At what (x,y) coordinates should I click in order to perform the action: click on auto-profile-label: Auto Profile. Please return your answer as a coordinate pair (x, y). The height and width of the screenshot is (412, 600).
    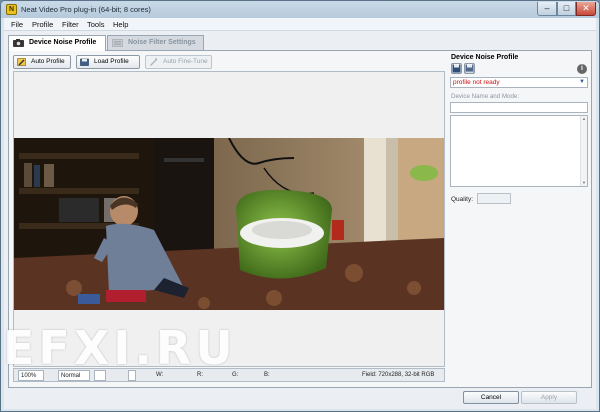
    Looking at the image, I should click on (48, 61).